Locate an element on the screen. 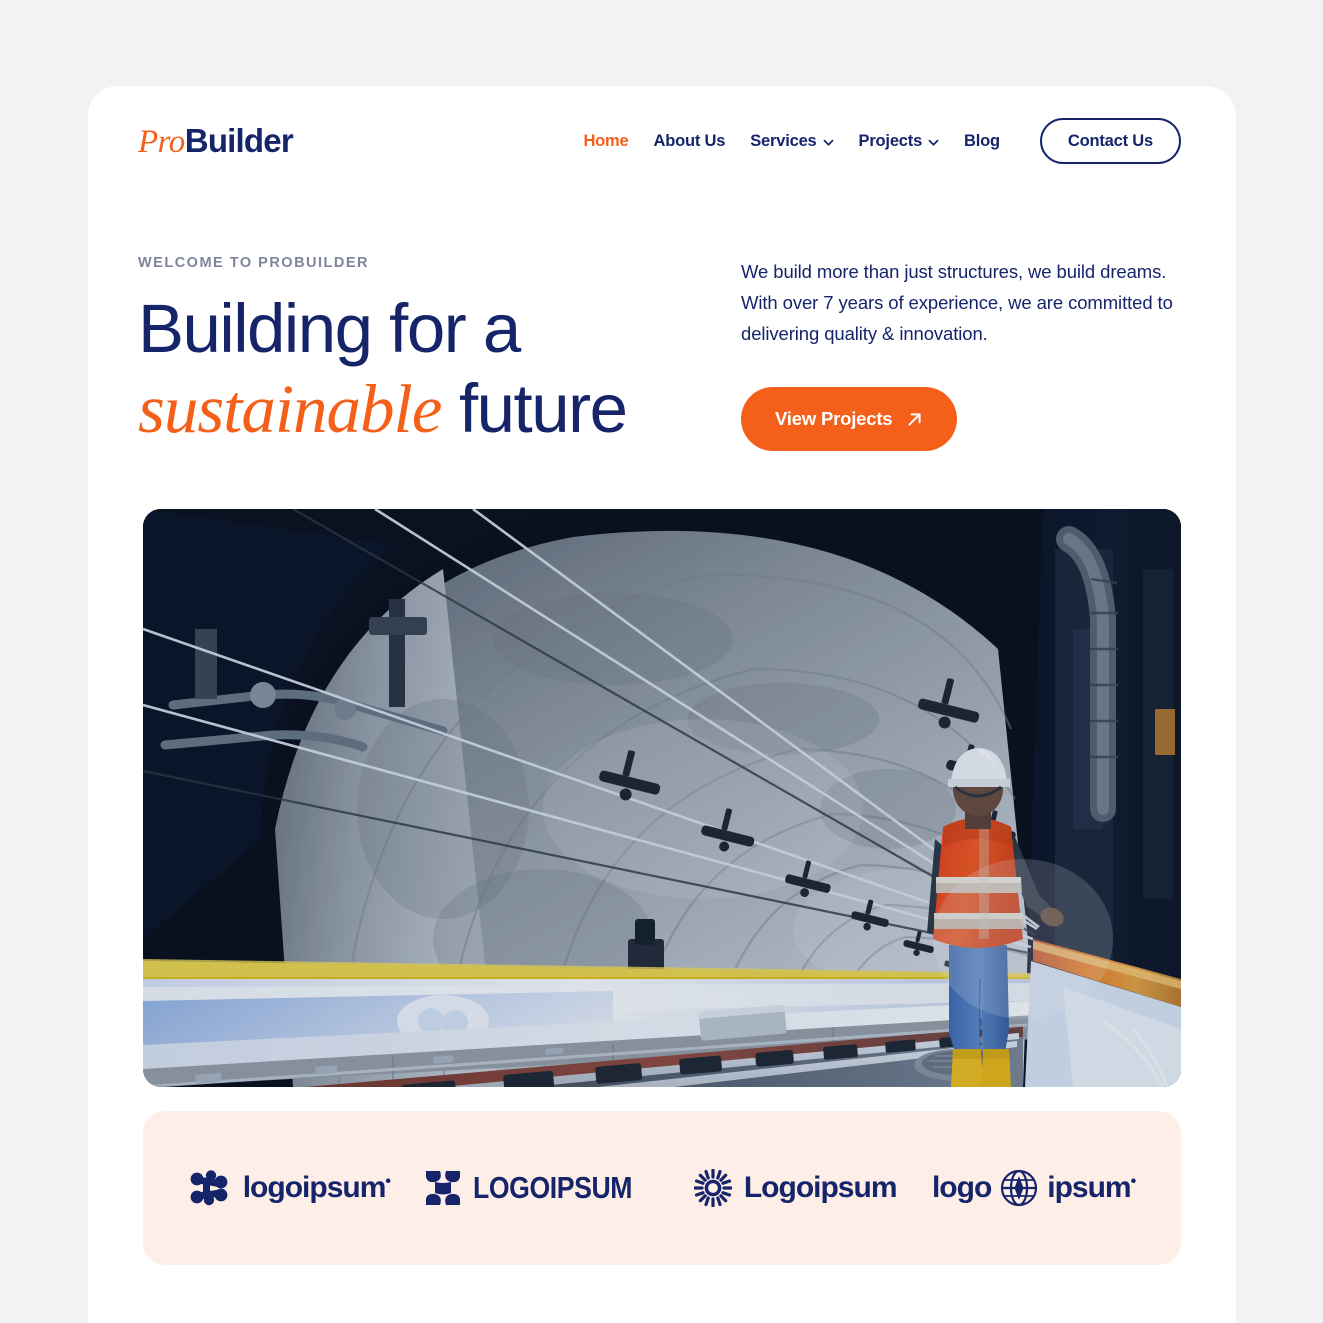 This screenshot has height=1323, width=1323. brand-logo: ProBuilder is located at coordinates (216, 140).